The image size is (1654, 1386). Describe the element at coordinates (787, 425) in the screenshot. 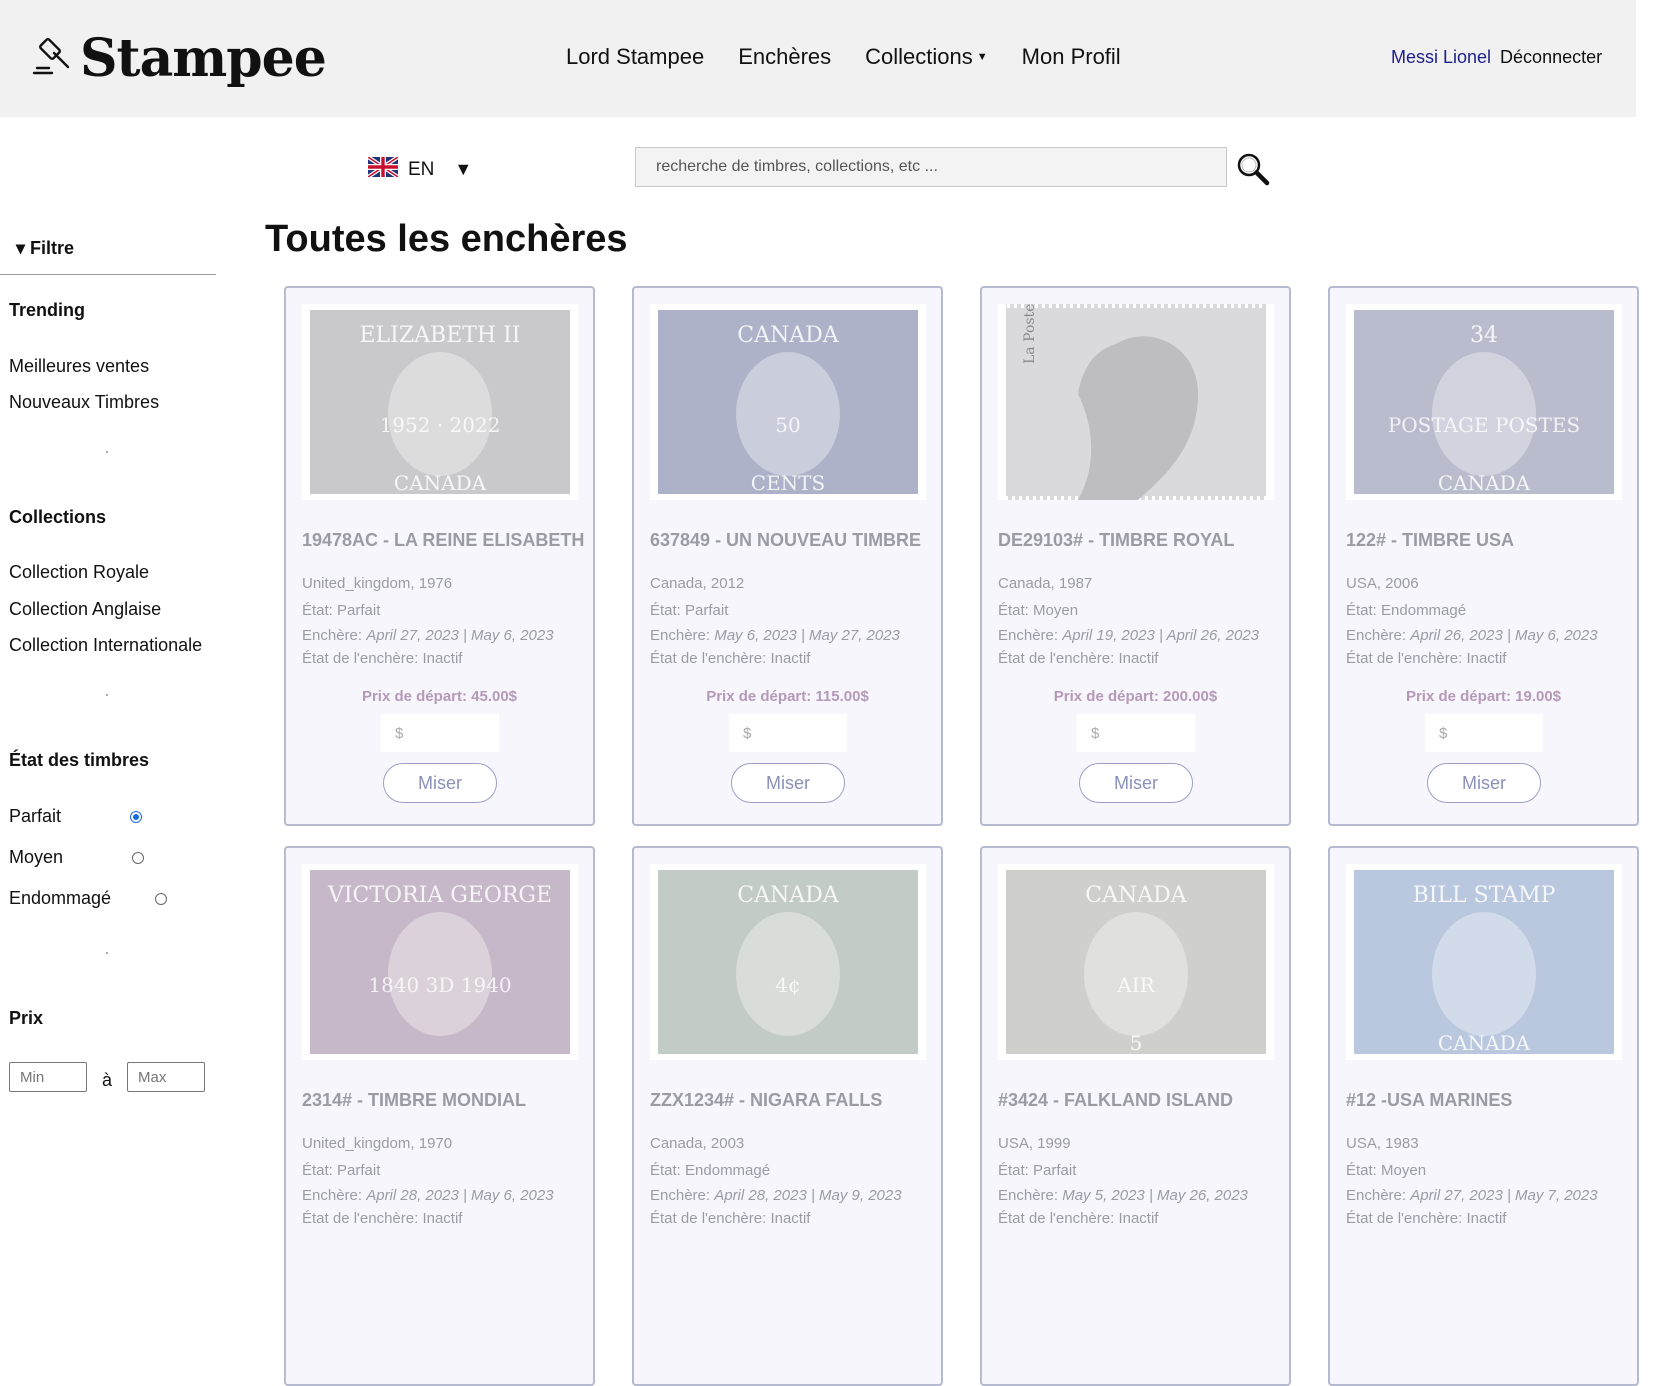

I see `svg-text: 50` at that location.